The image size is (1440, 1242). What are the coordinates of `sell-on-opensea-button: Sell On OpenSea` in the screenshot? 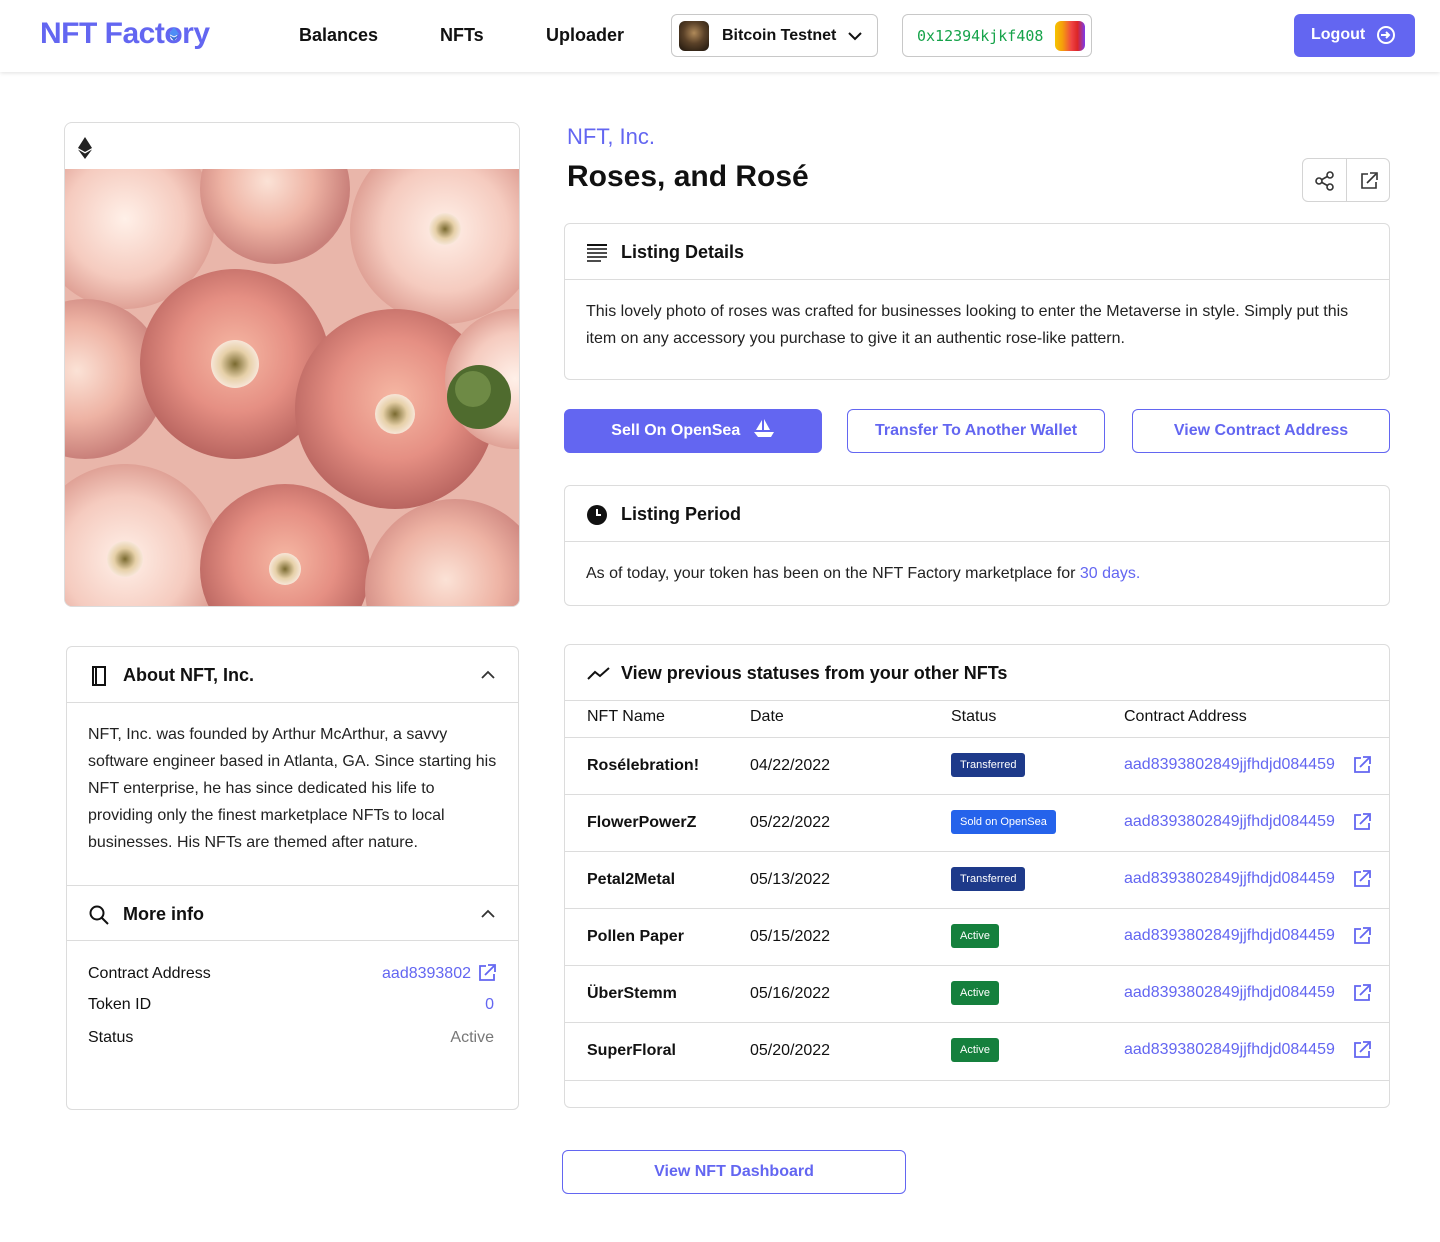 It's located at (693, 431).